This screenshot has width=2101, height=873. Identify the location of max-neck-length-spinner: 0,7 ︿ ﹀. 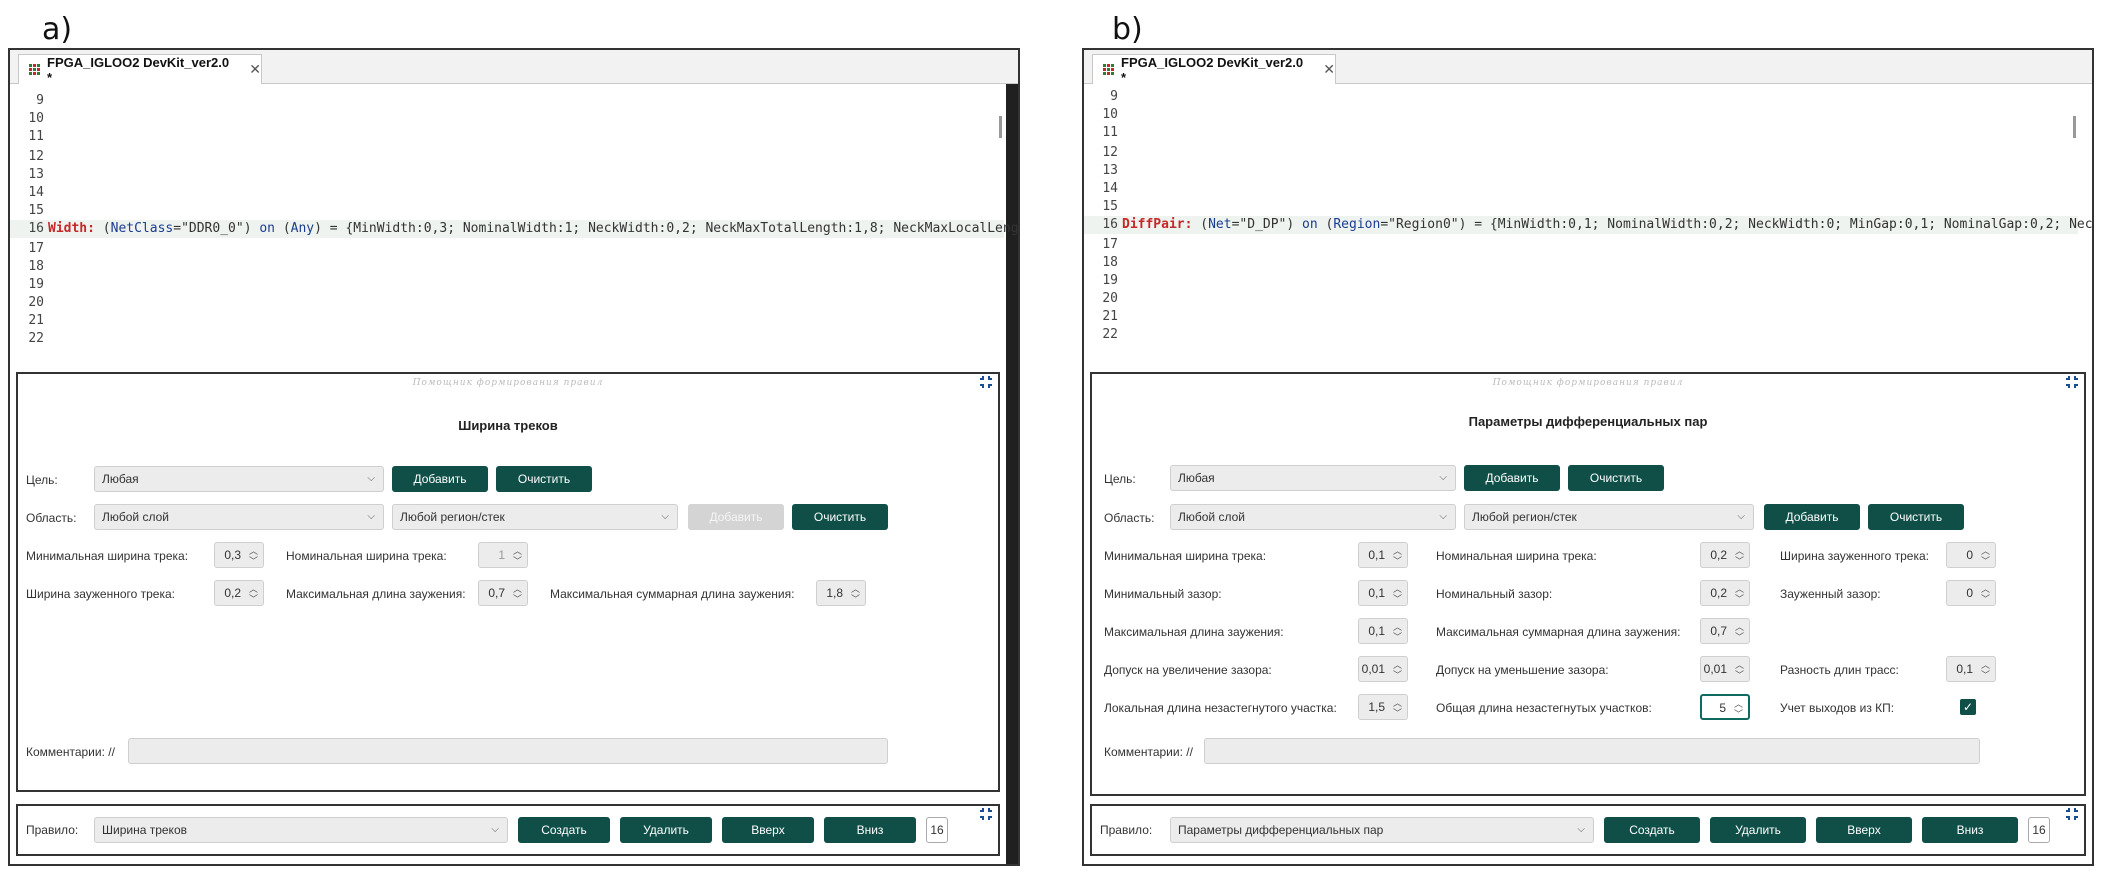
(503, 593).